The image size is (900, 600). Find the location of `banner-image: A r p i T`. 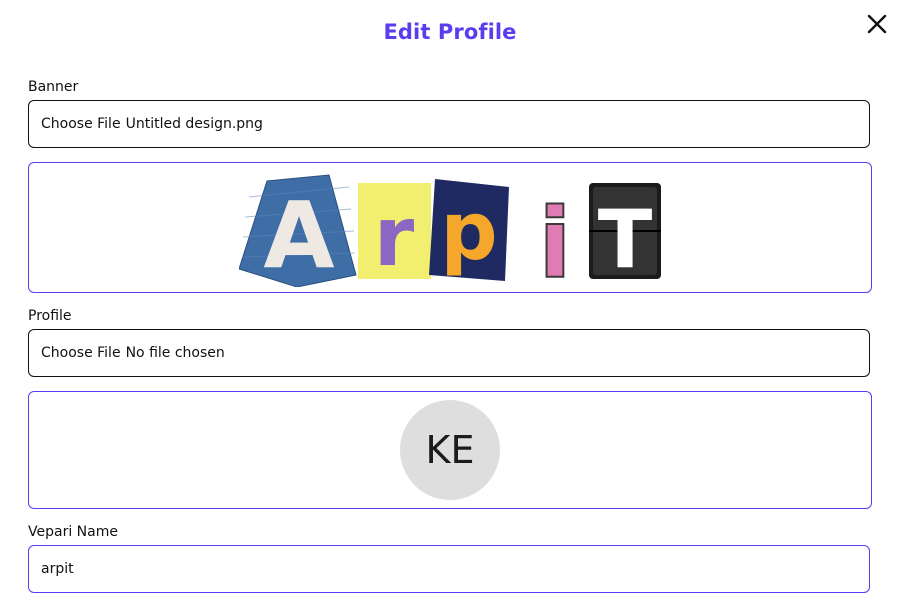

banner-image: A r p i T is located at coordinates (450, 230).